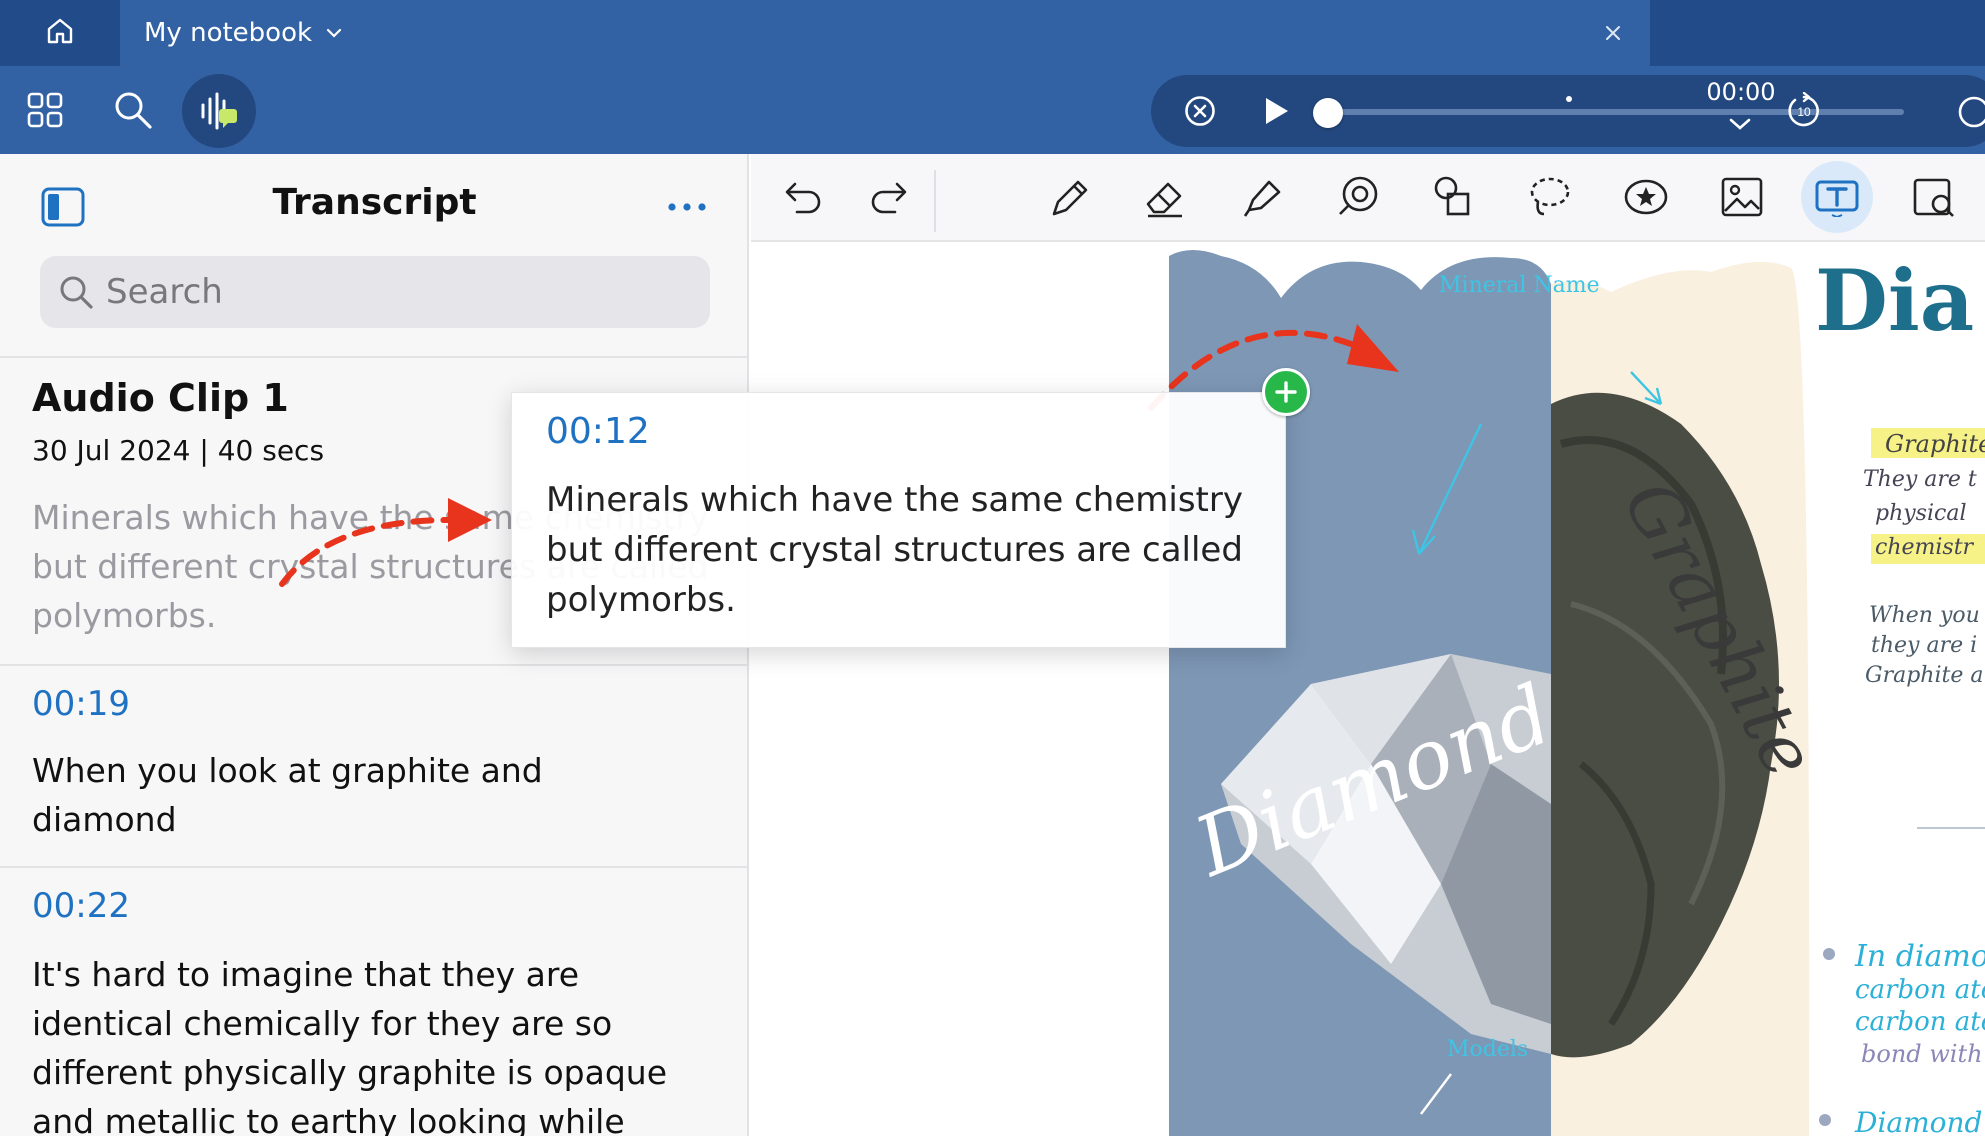 The width and height of the screenshot is (1985, 1136). What do you see at coordinates (1920, 513) in the screenshot?
I see `note-line: physical` at bounding box center [1920, 513].